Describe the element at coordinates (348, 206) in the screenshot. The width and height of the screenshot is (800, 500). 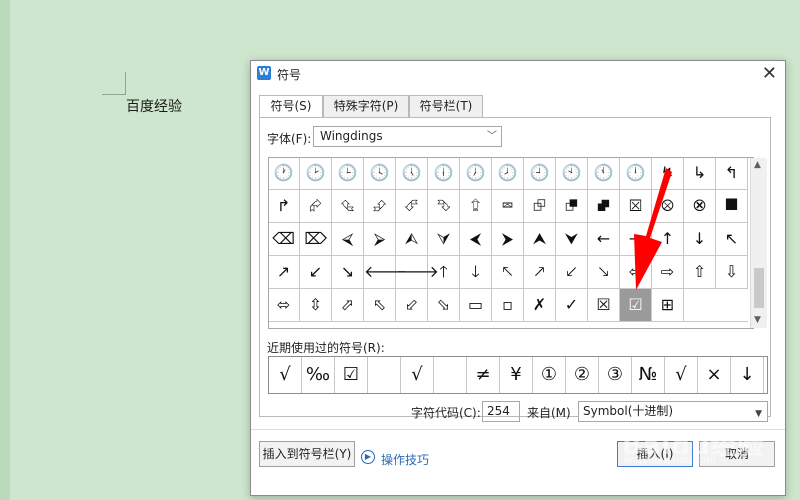
I see `symbol-cell: ⮴` at that location.